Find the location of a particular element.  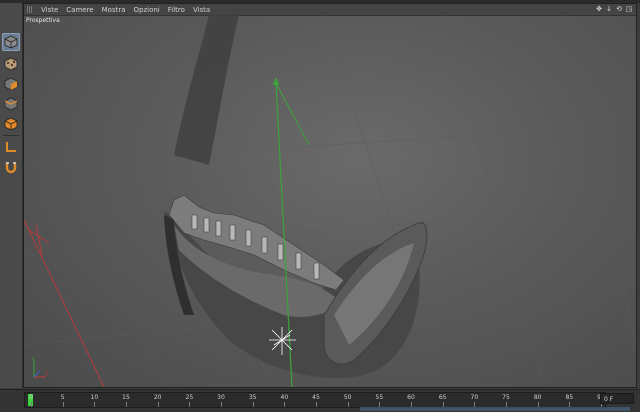

timeline-tick-label: 55 is located at coordinates (379, 397).